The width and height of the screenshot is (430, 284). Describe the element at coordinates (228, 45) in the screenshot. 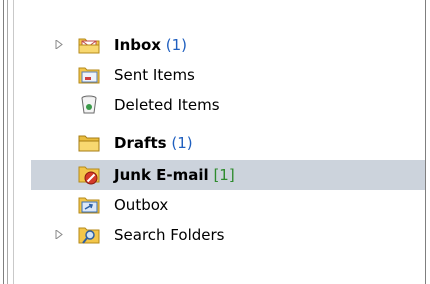

I see `folder-item-inbox: Inbox (1)` at that location.